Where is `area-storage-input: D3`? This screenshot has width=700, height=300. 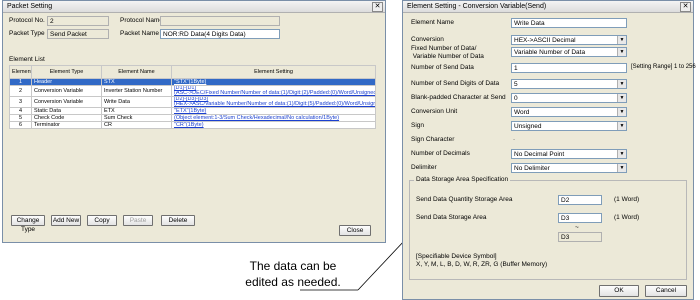 area-storage-input: D3 is located at coordinates (580, 218).